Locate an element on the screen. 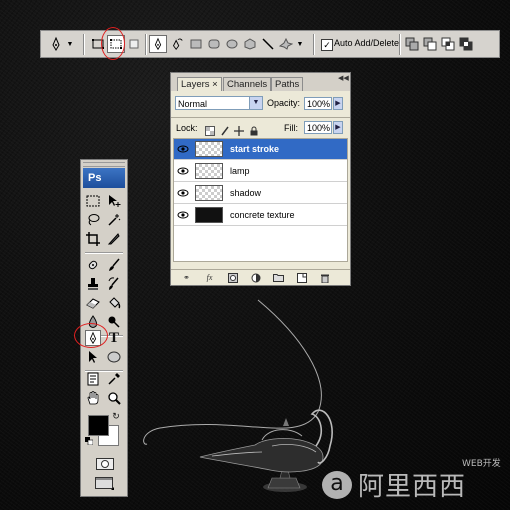  artwork-layer is located at coordinates (238, 395).